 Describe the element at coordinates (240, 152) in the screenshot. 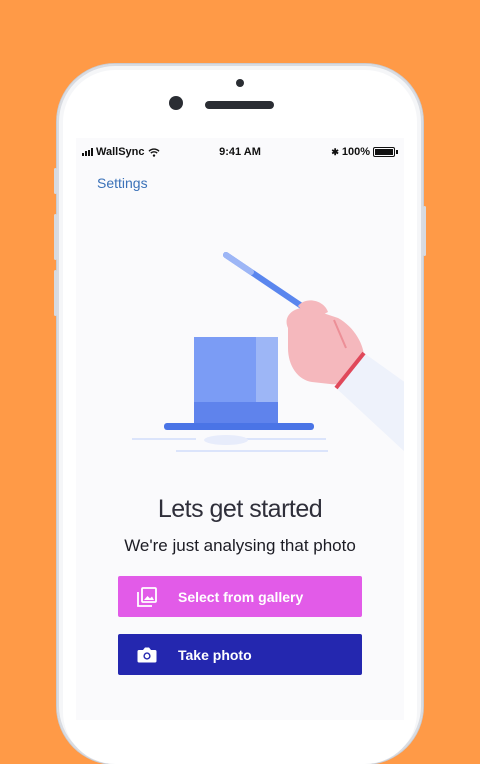

I see `status-bar: WallSync 9:41 AM ✱ 100%` at that location.